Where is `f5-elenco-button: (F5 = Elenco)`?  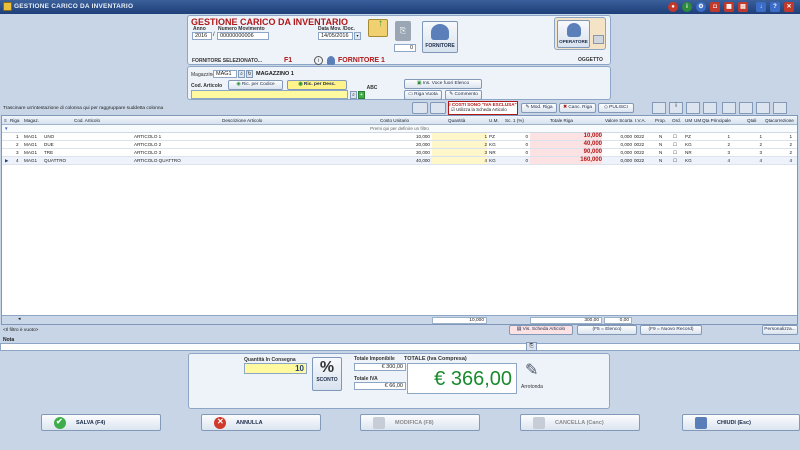
f5-elenco-button: (F5 = Elenco) is located at coordinates (607, 330).